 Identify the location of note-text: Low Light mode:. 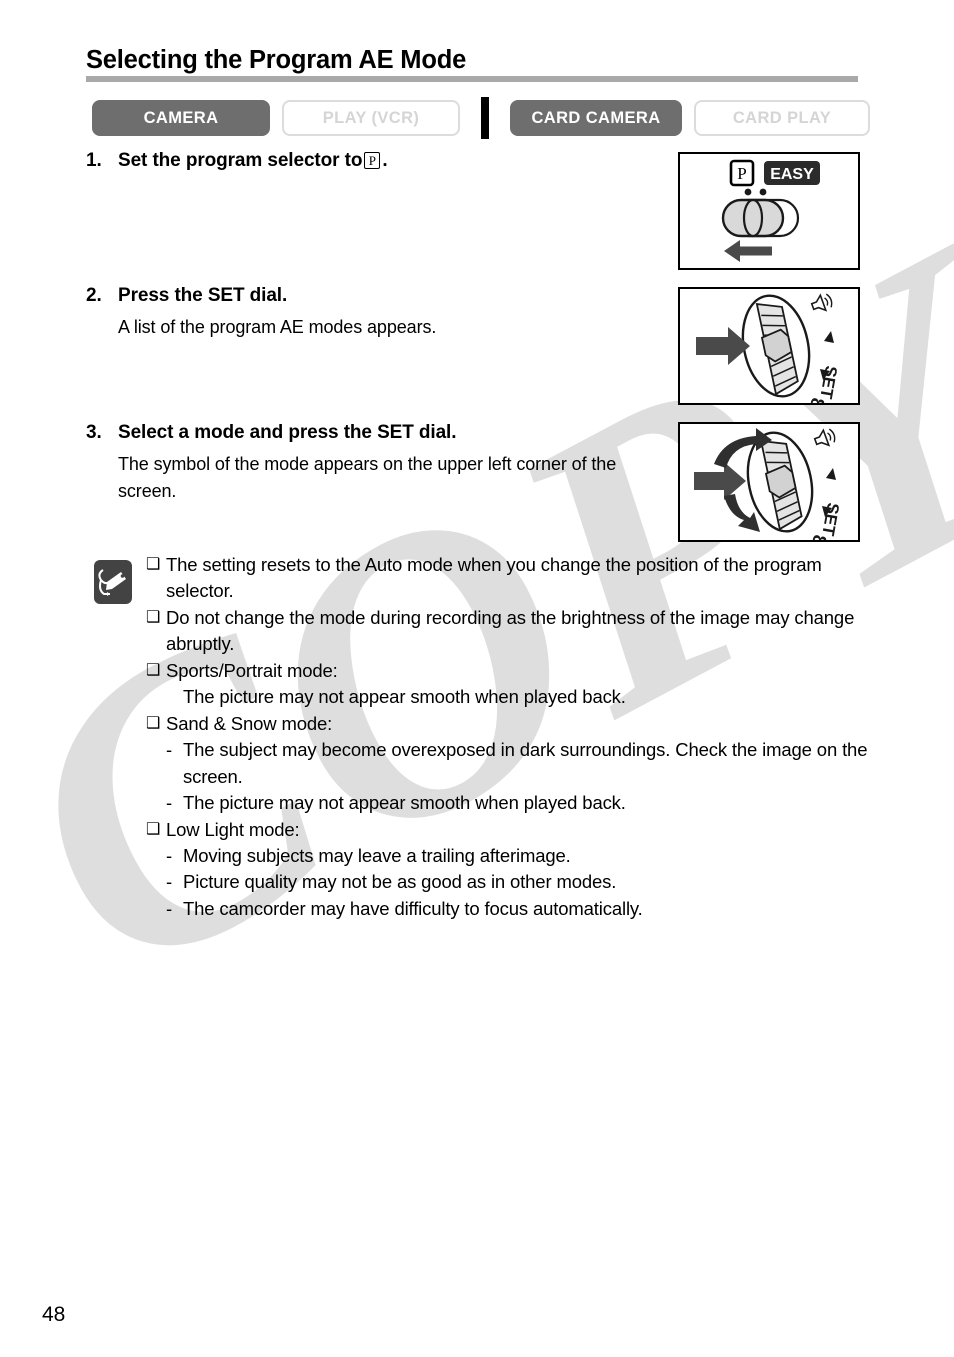
(233, 829).